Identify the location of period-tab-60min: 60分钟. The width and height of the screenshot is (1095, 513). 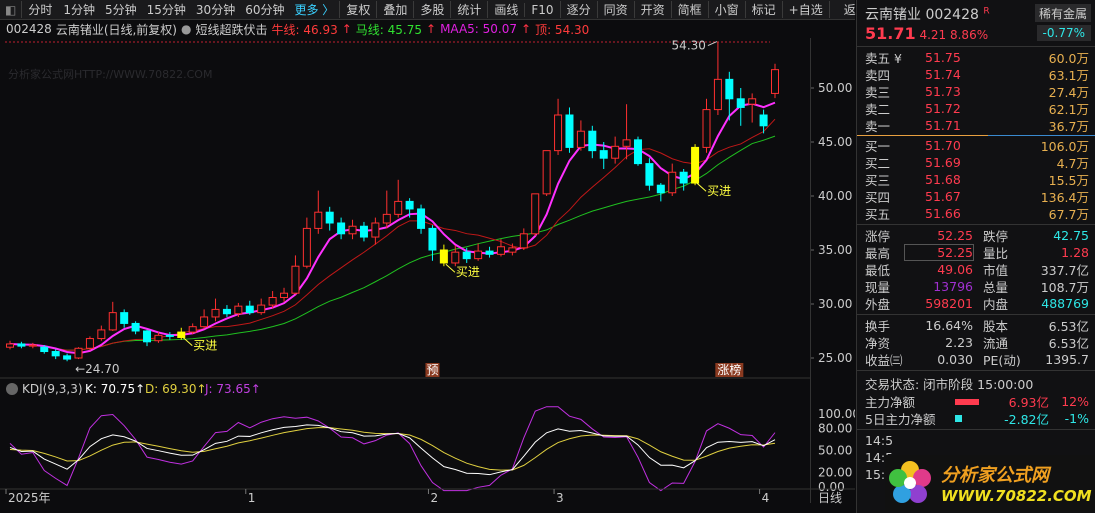
(264, 9).